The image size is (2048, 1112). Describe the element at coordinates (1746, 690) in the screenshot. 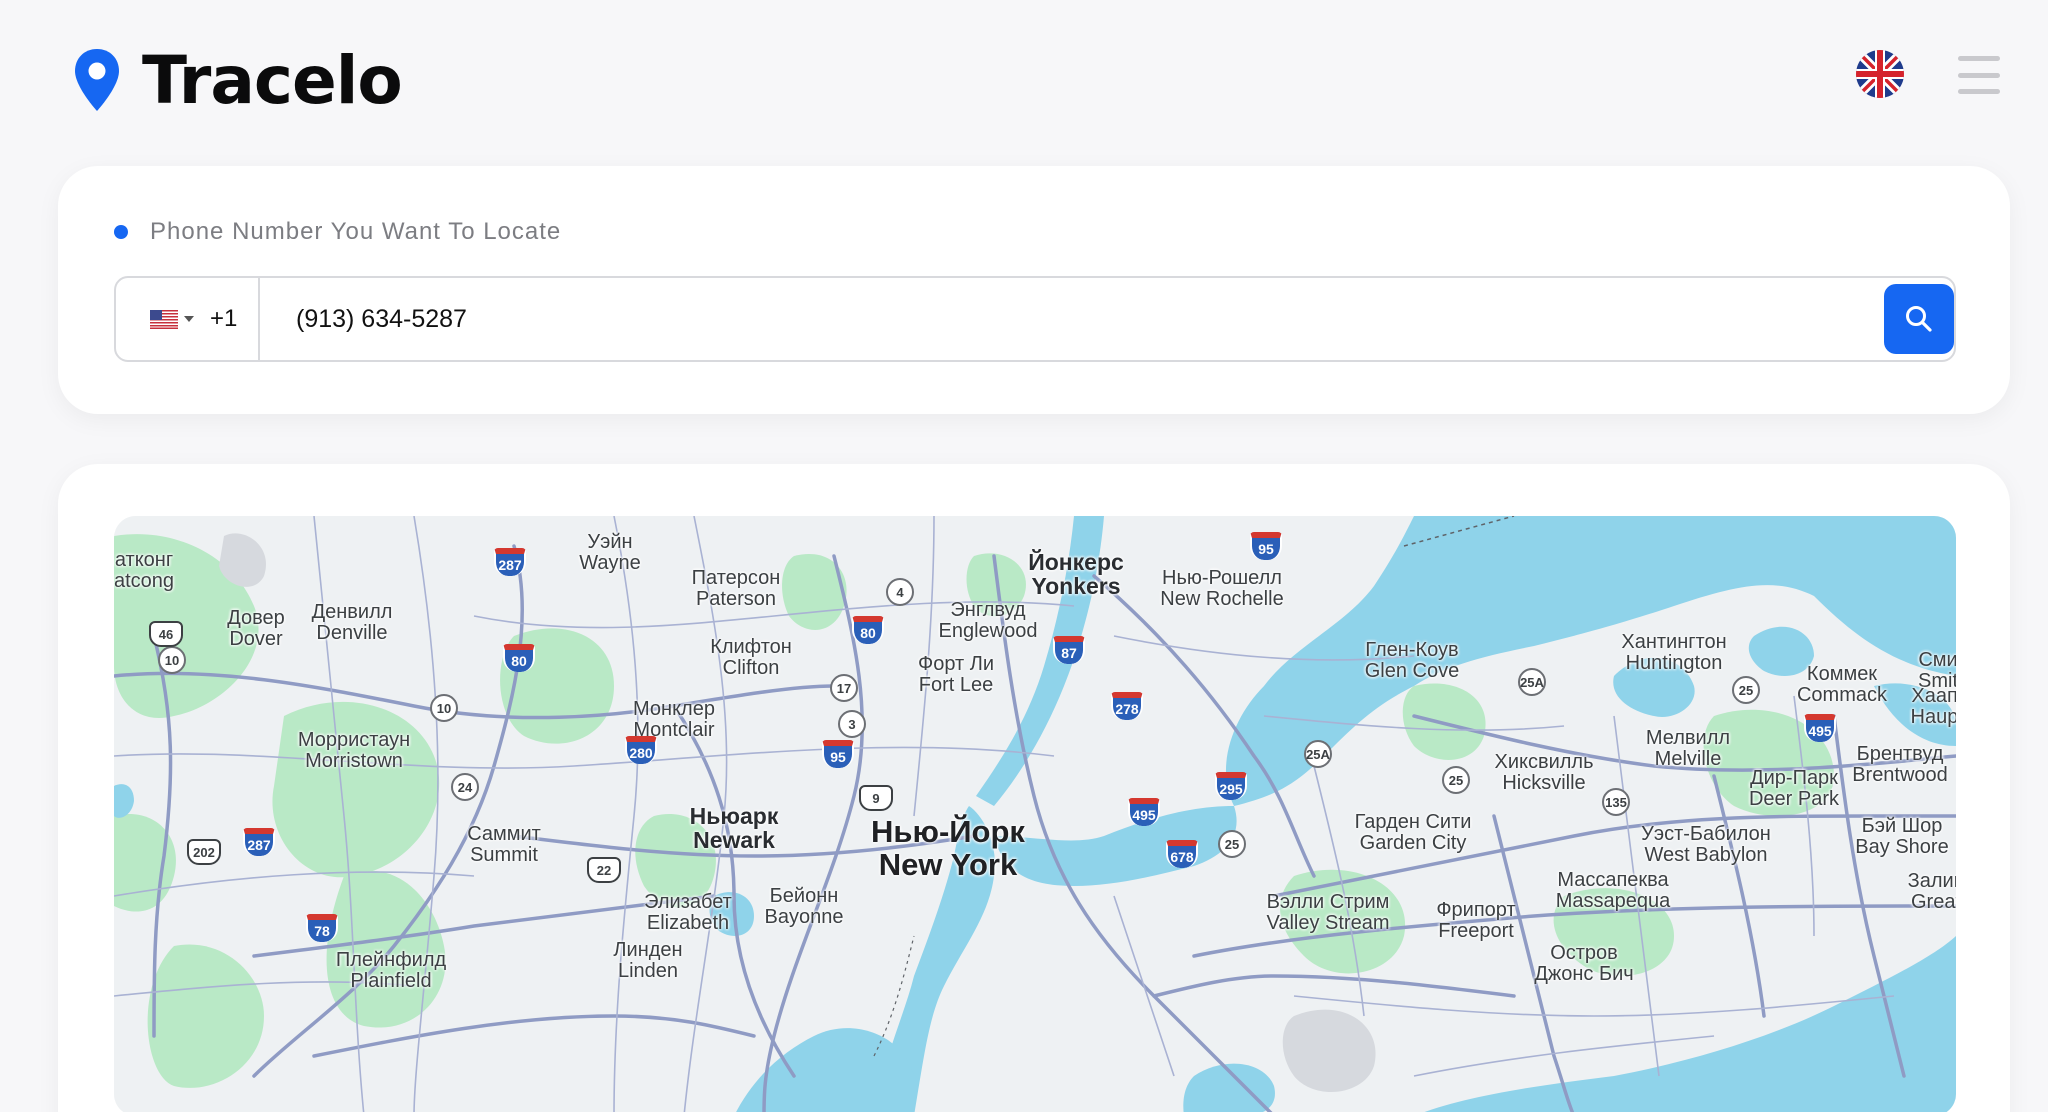

I see `route-shield-s25c: 25` at that location.